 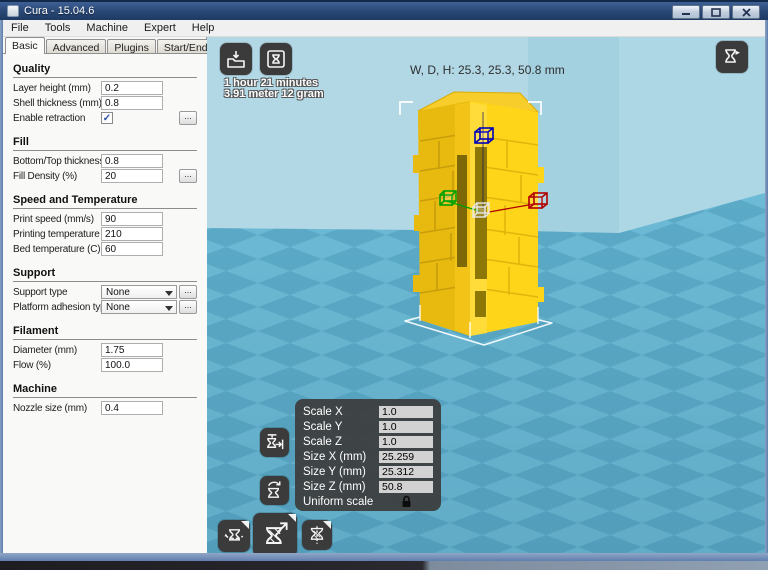 I want to click on print-speed-input, so click(x=132, y=219).